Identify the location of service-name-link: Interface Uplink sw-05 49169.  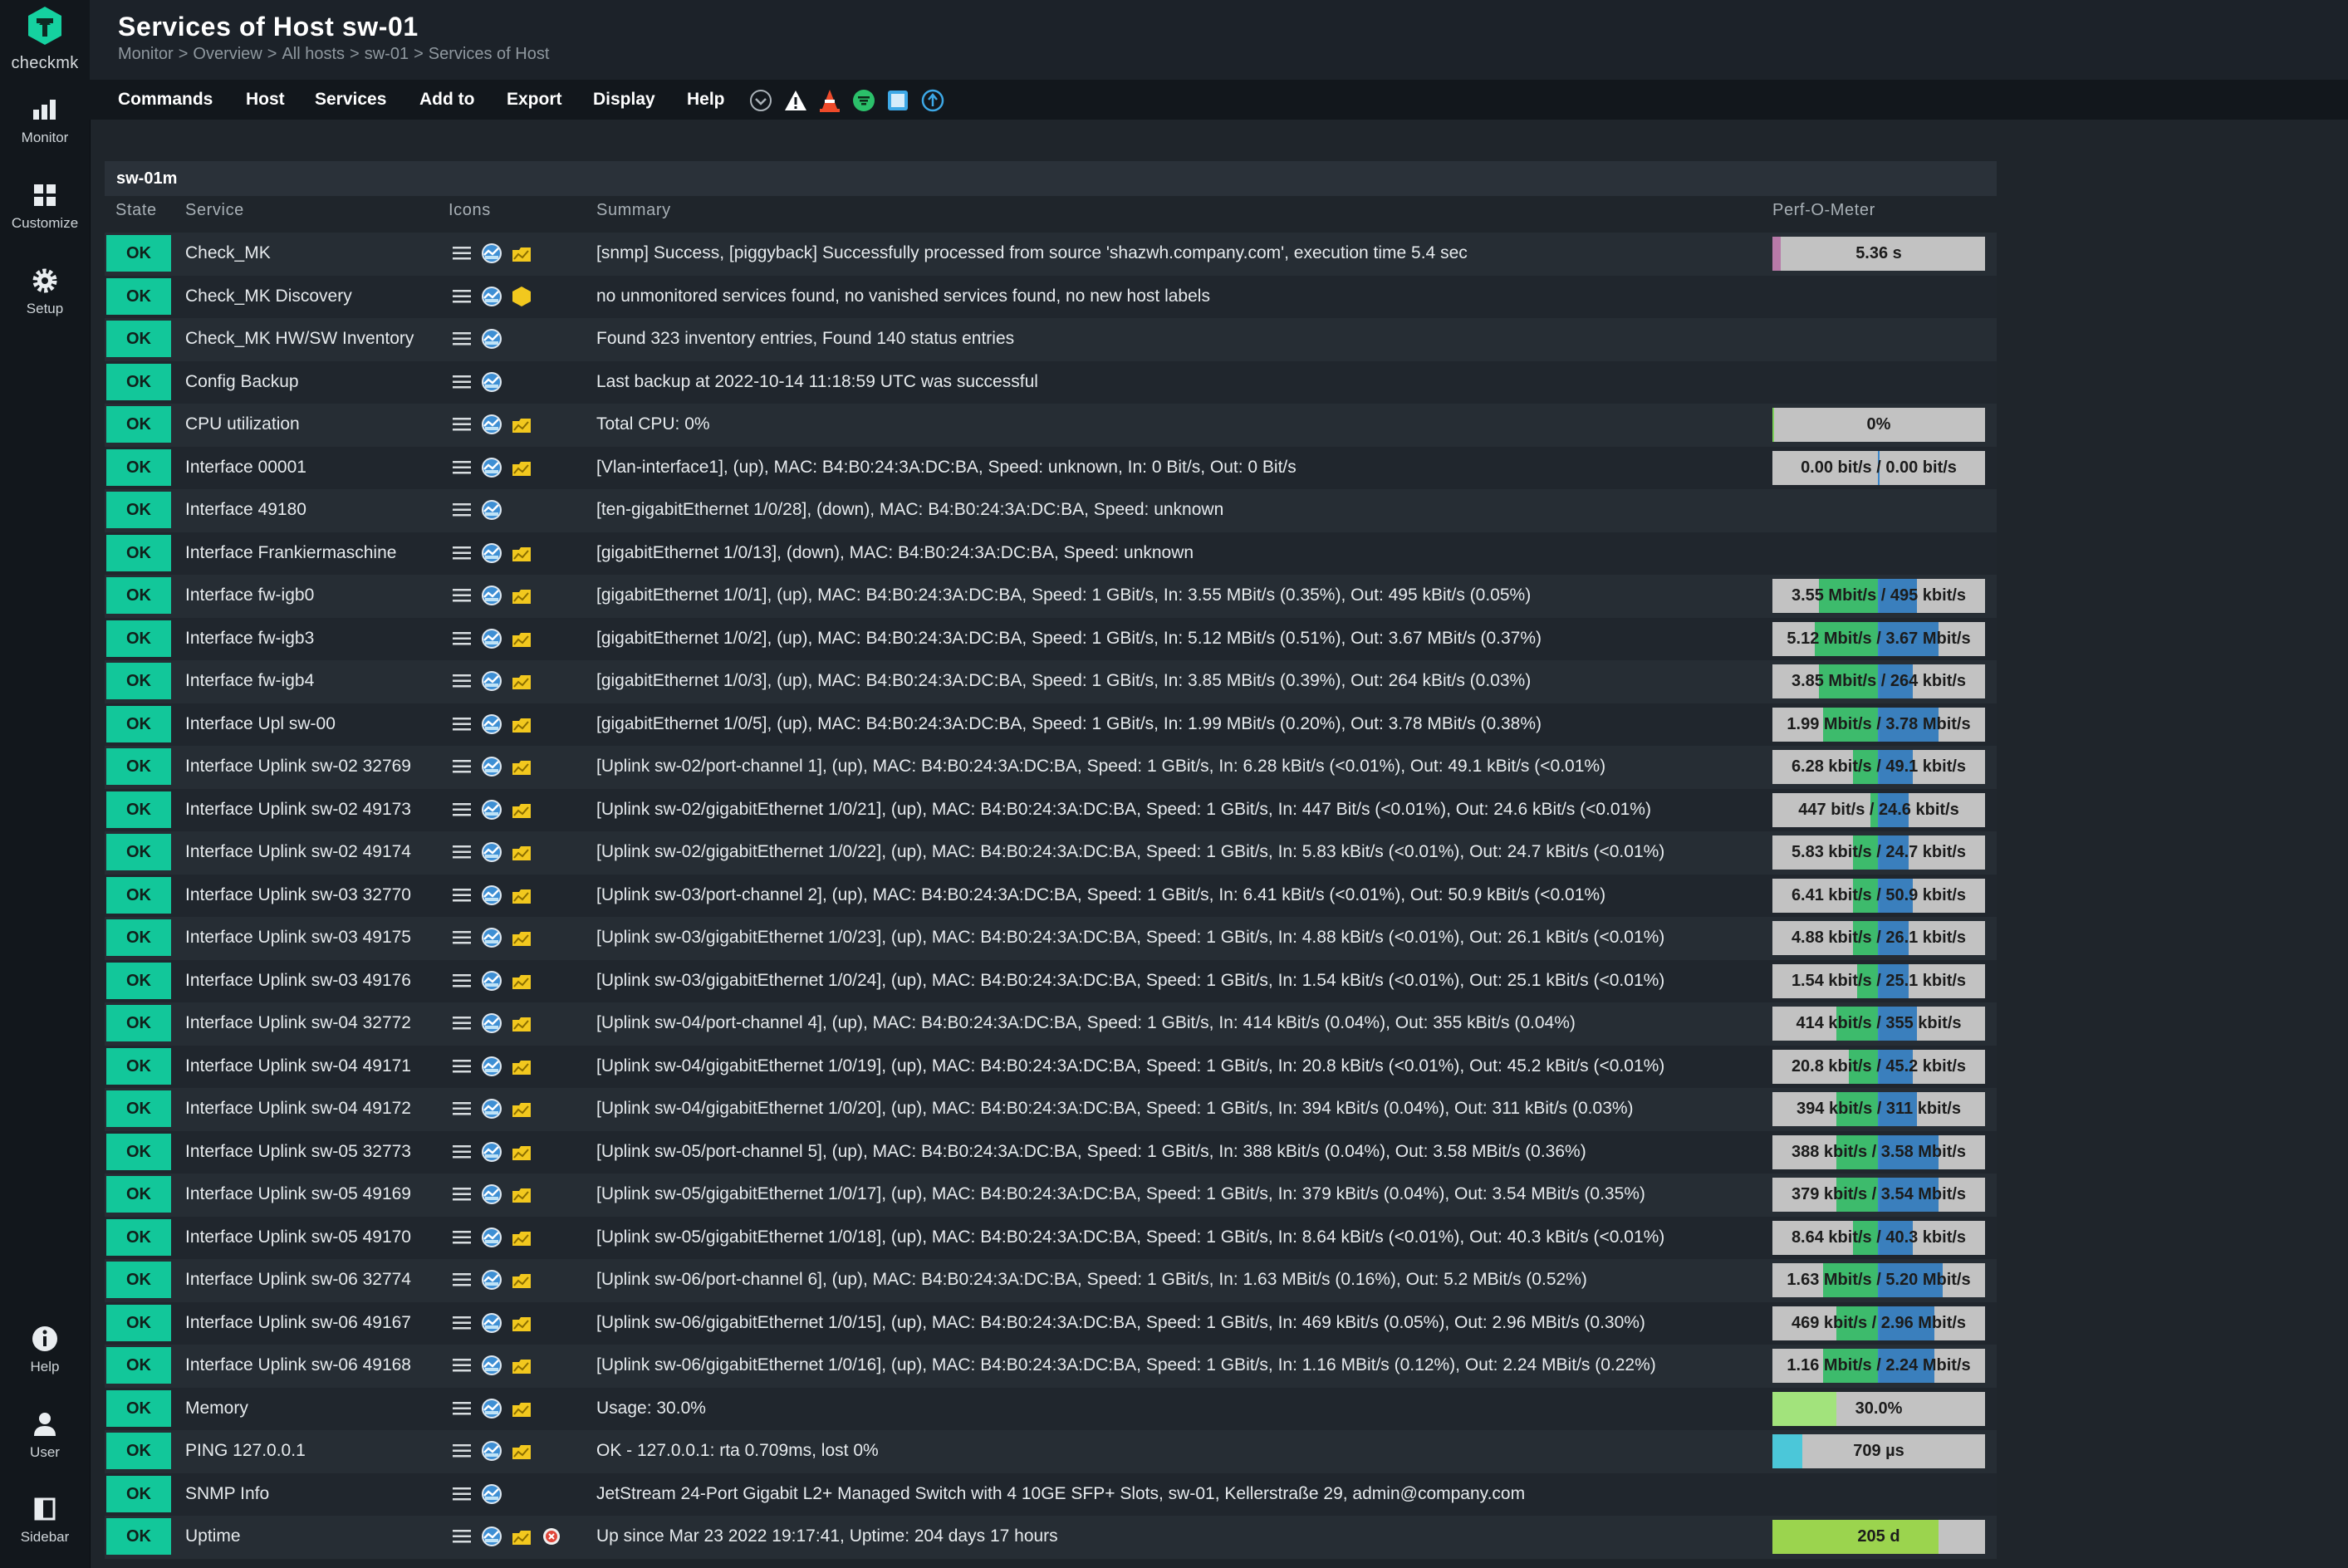
(298, 1194).